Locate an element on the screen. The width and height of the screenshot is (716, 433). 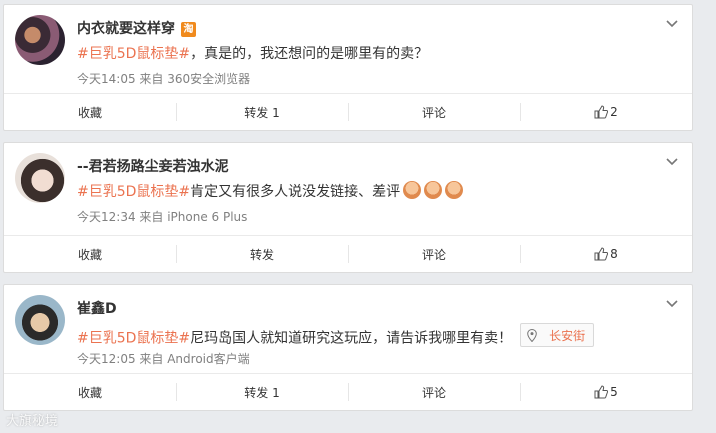
username: 崔鑫D is located at coordinates (97, 308).